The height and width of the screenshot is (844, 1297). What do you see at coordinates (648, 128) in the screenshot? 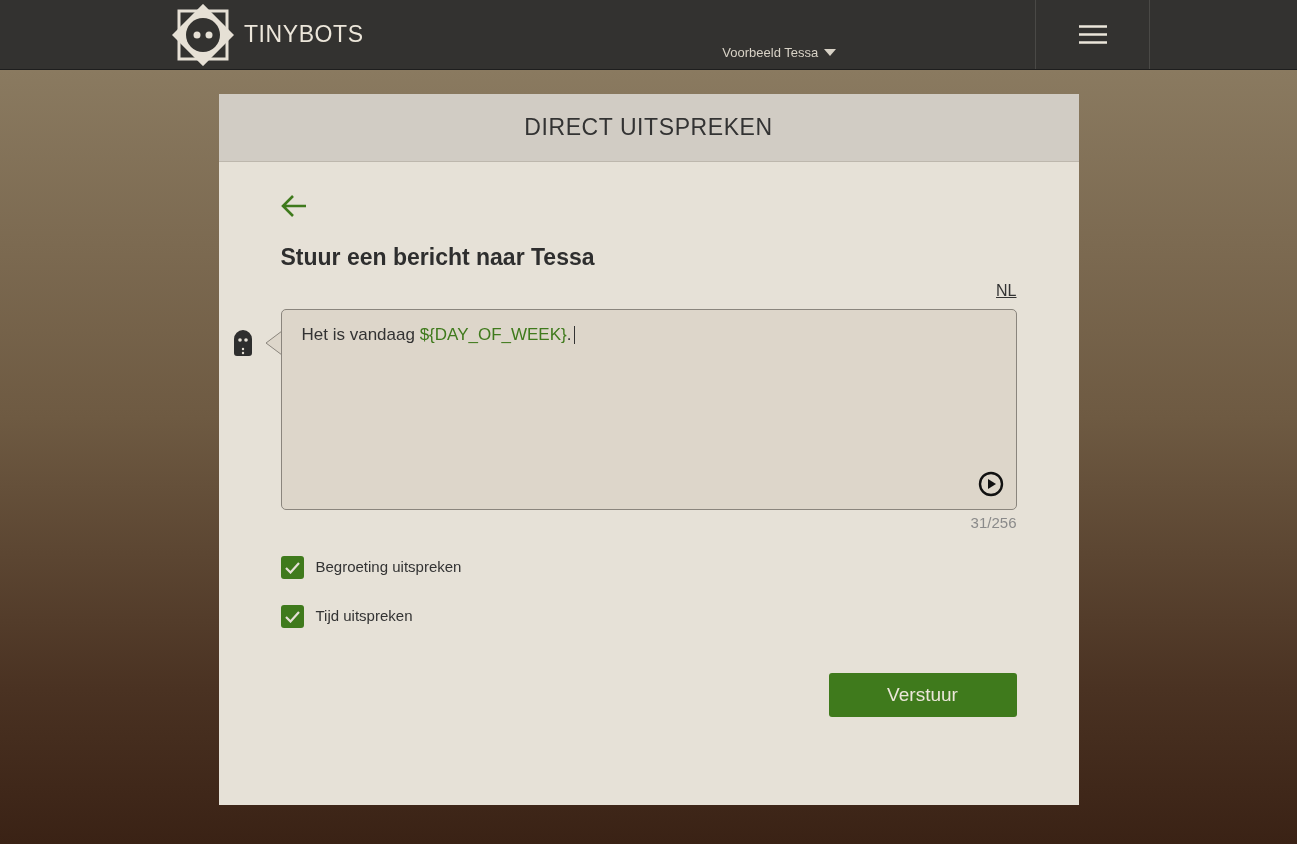
I see `card-title: DIRECT UITSPREKEN` at bounding box center [648, 128].